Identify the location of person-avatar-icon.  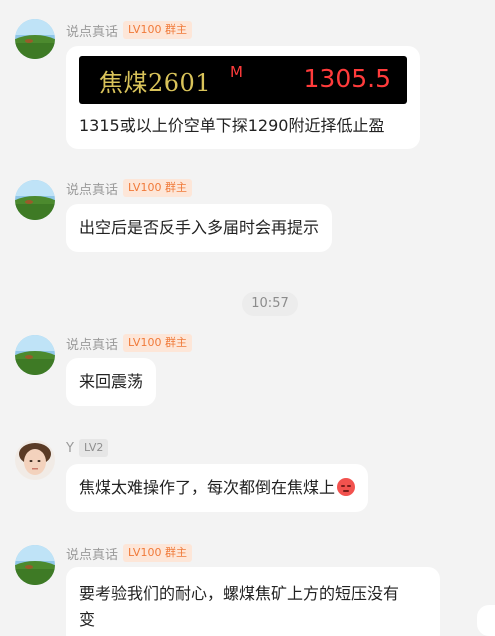
(35, 460).